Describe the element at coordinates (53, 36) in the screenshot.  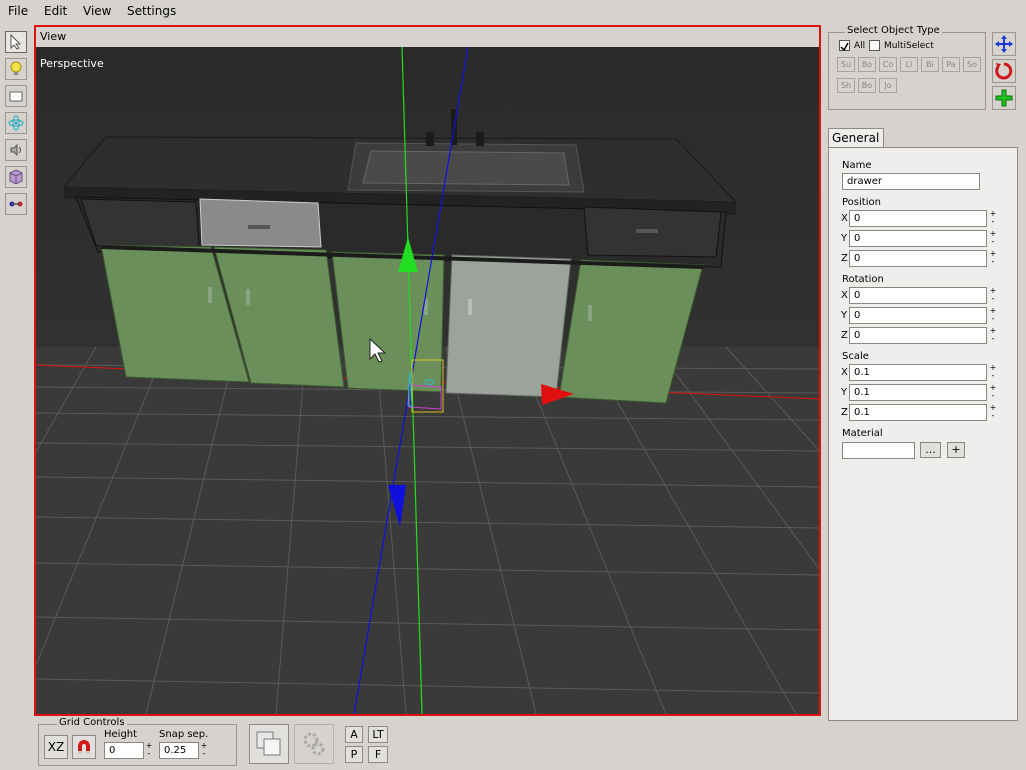
I see `viewport-title: View` at that location.